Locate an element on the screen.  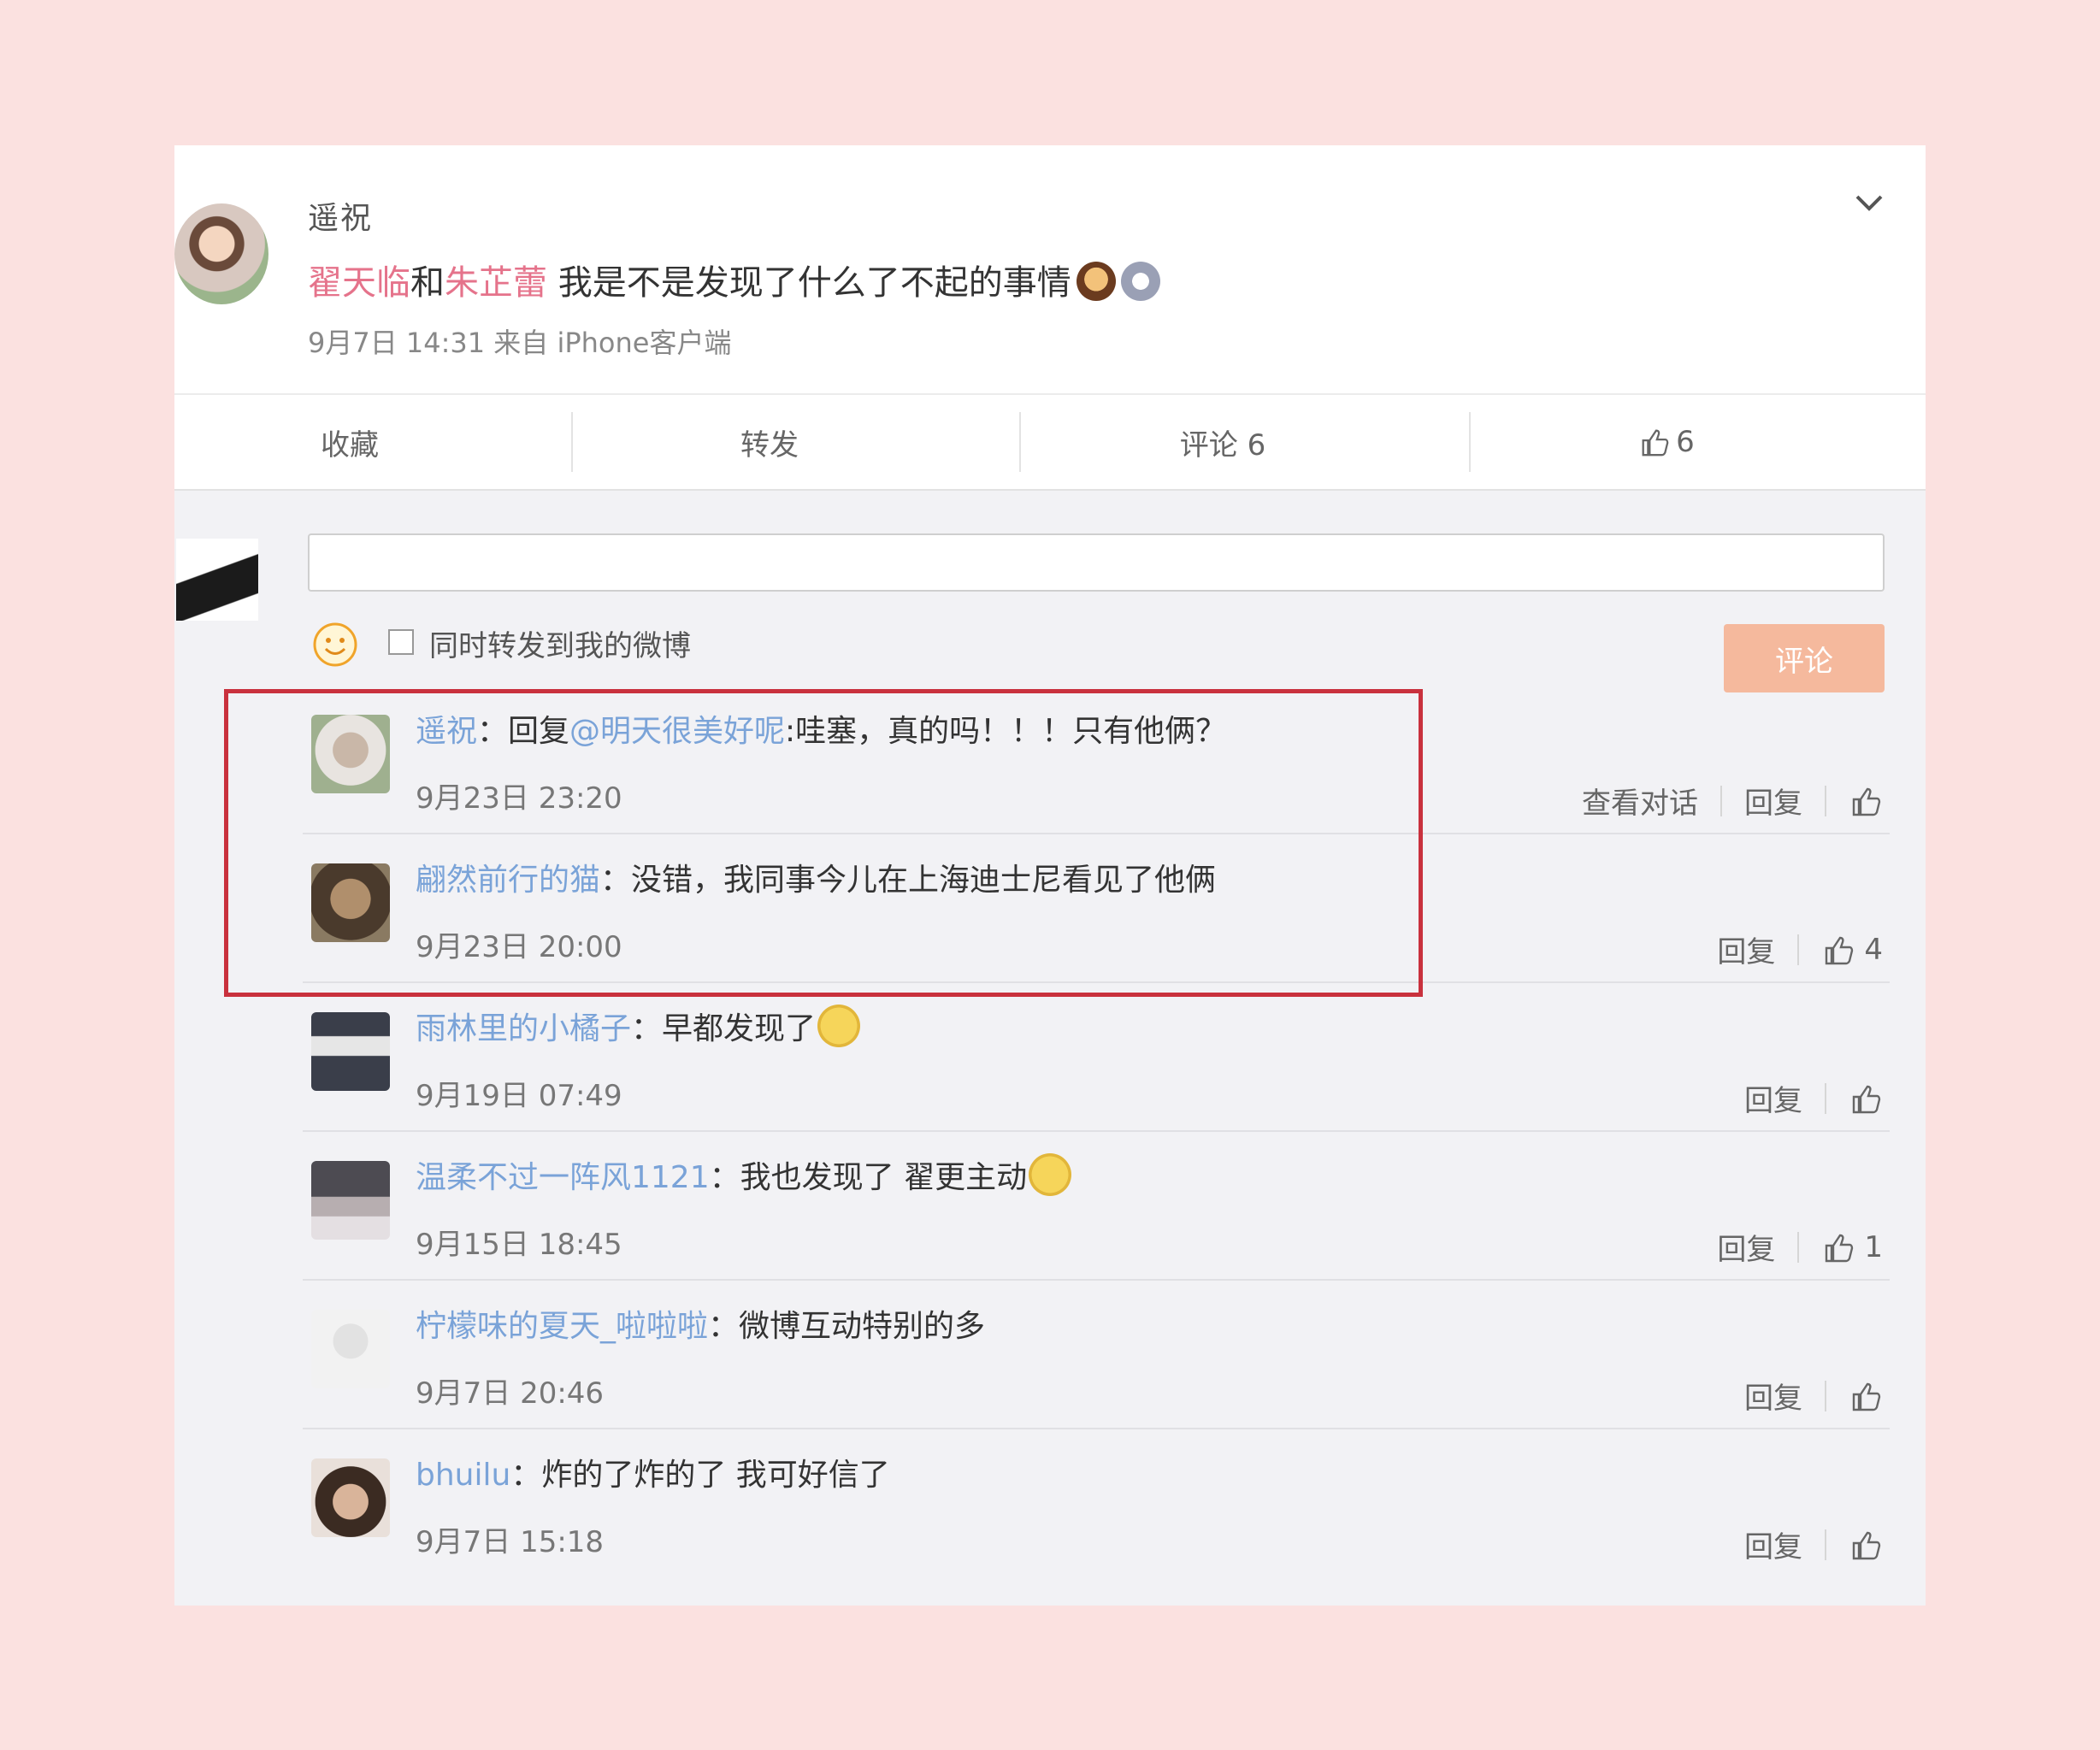
comment-time: 9月7日 15:18 is located at coordinates (511, 1542).